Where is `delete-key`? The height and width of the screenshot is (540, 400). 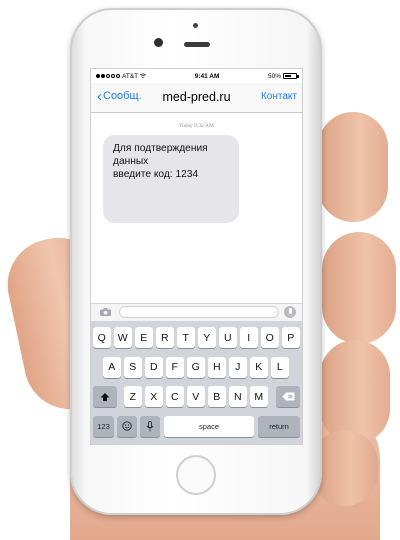 delete-key is located at coordinates (288, 396).